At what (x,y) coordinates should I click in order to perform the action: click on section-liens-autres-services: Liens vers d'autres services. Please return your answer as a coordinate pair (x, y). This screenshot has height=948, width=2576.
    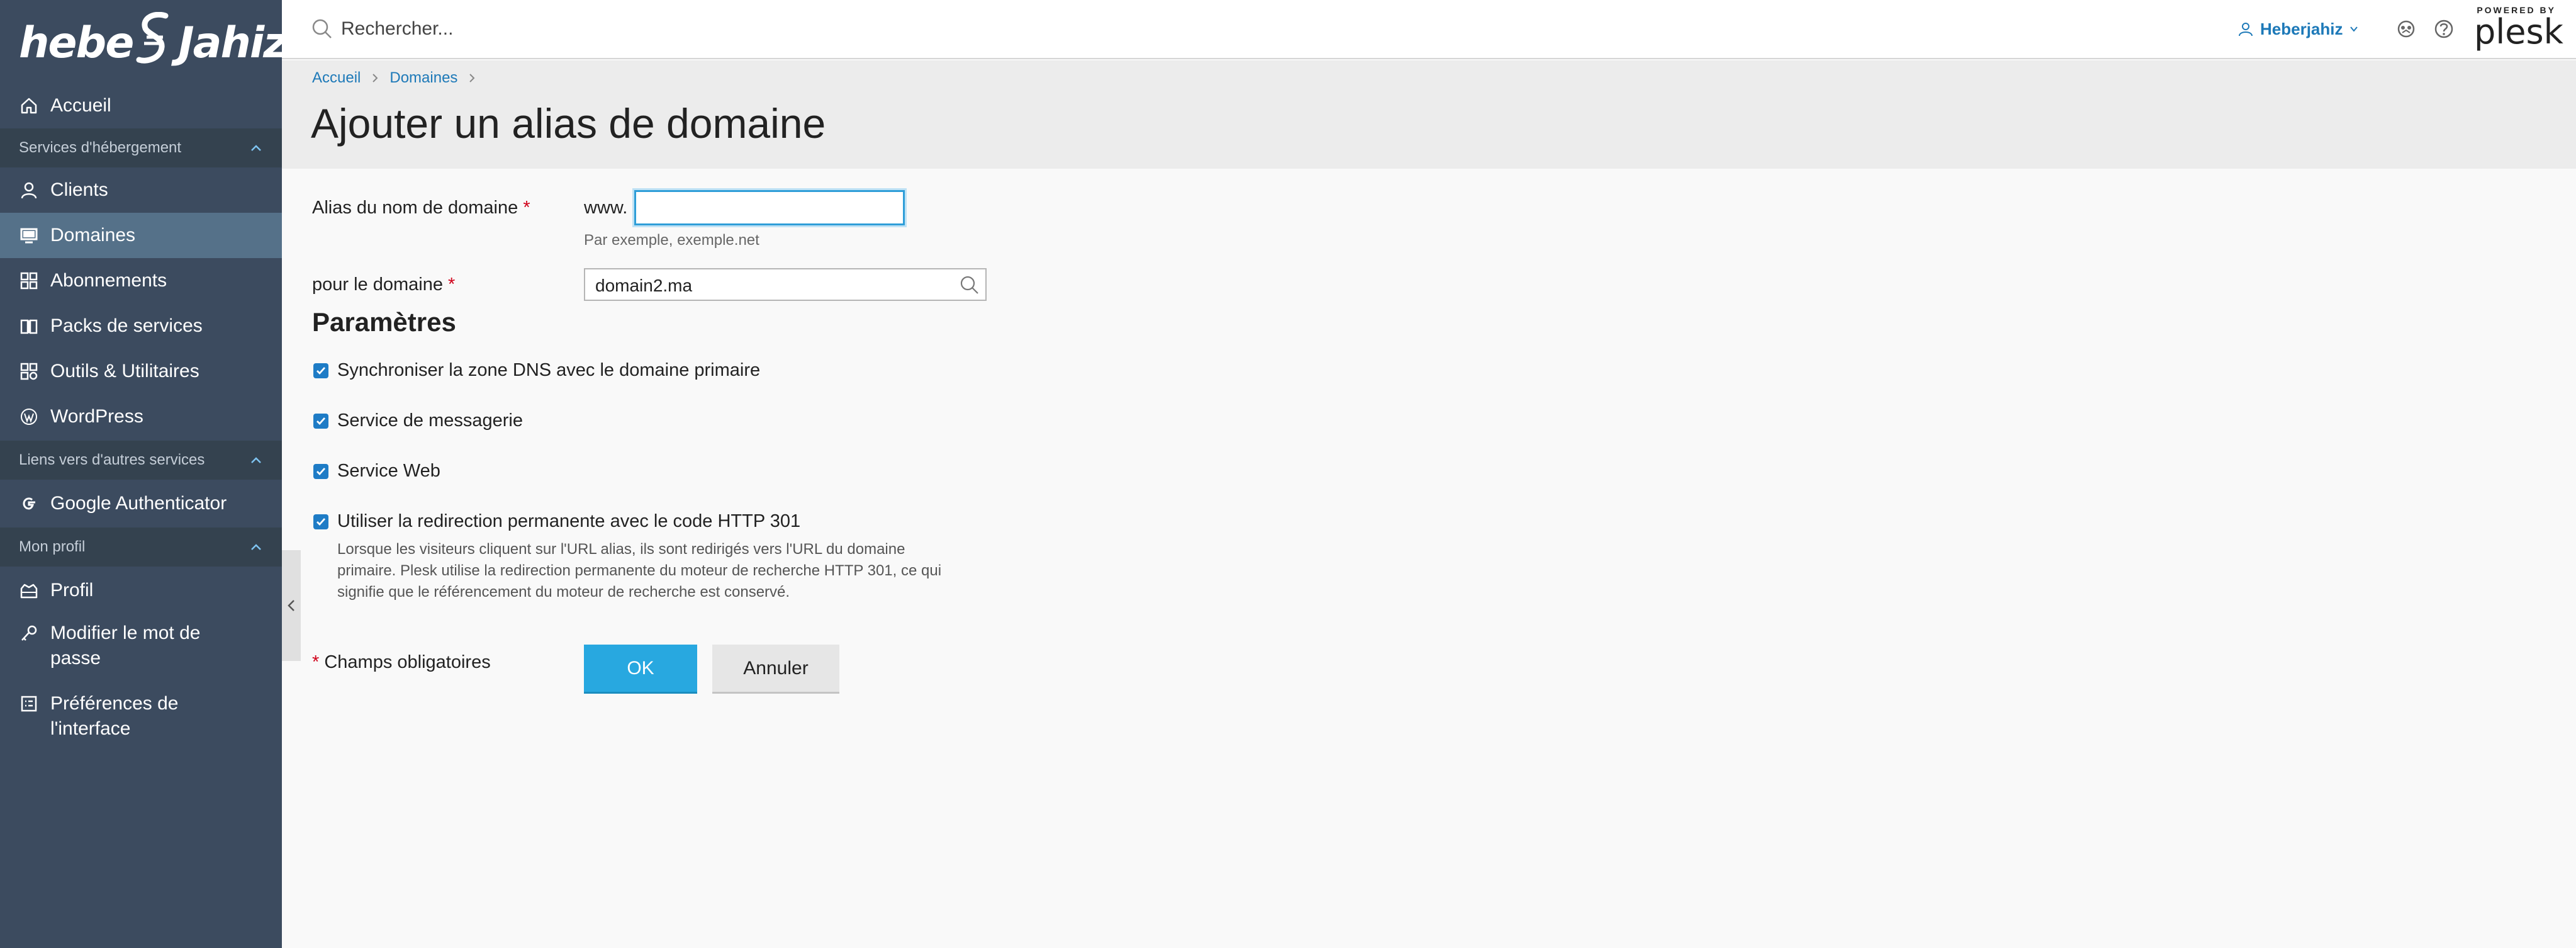
    Looking at the image, I should click on (141, 460).